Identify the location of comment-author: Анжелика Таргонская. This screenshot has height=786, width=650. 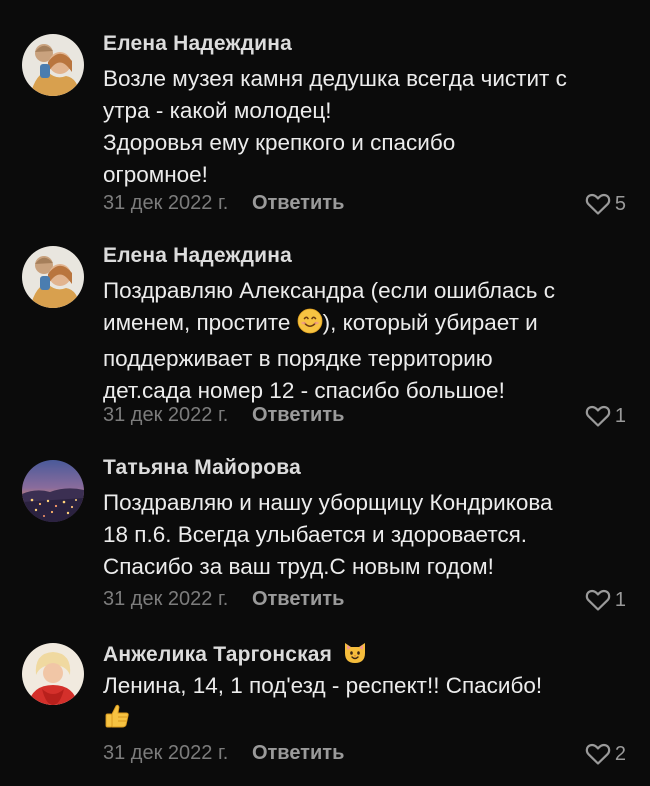
(235, 655).